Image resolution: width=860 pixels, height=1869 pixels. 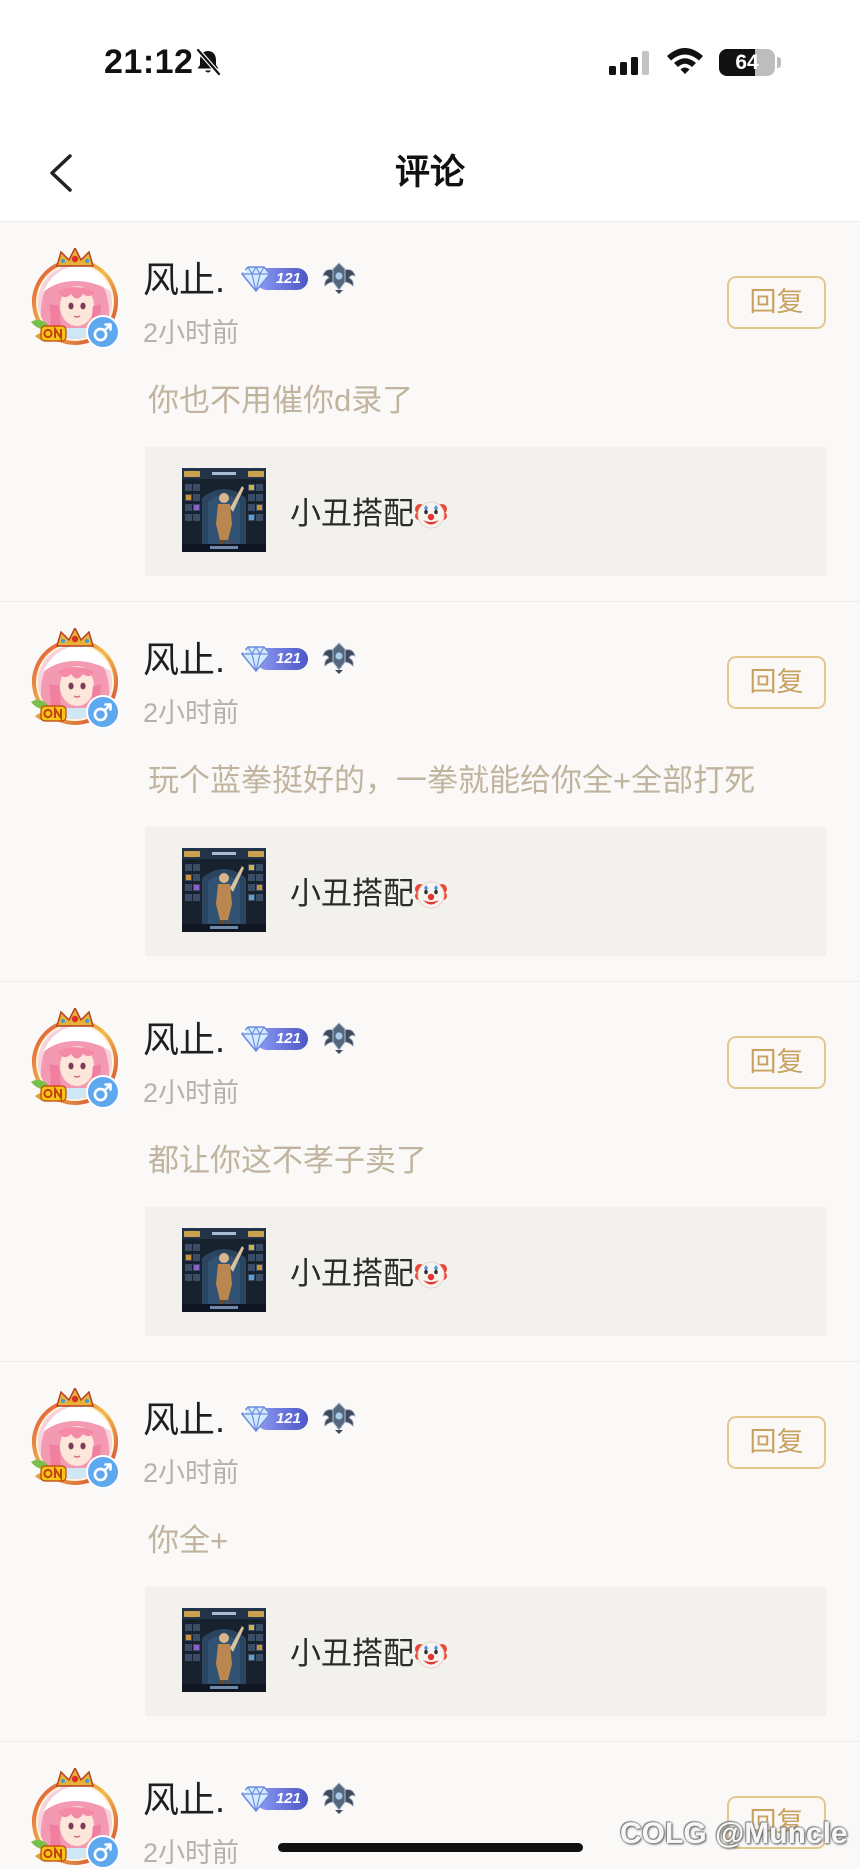 What do you see at coordinates (452, 780) in the screenshot?
I see `comment-text: 玩个蓝拳挺好的，一拳就能给你全+全部打死` at bounding box center [452, 780].